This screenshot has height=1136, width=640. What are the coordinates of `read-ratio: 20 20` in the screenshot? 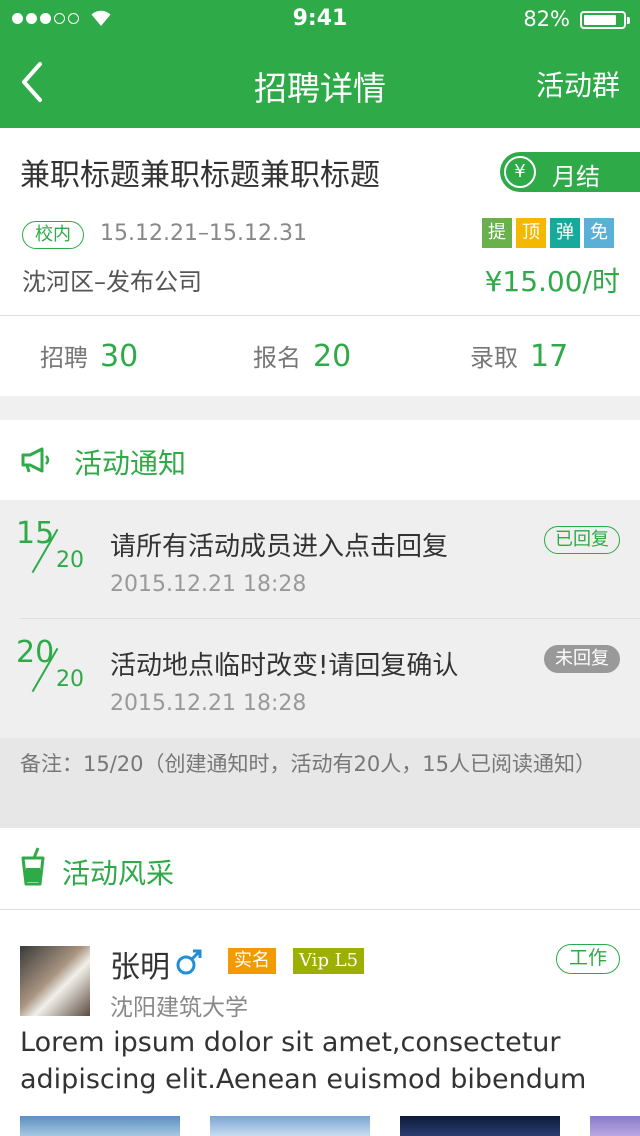 It's located at (50, 664).